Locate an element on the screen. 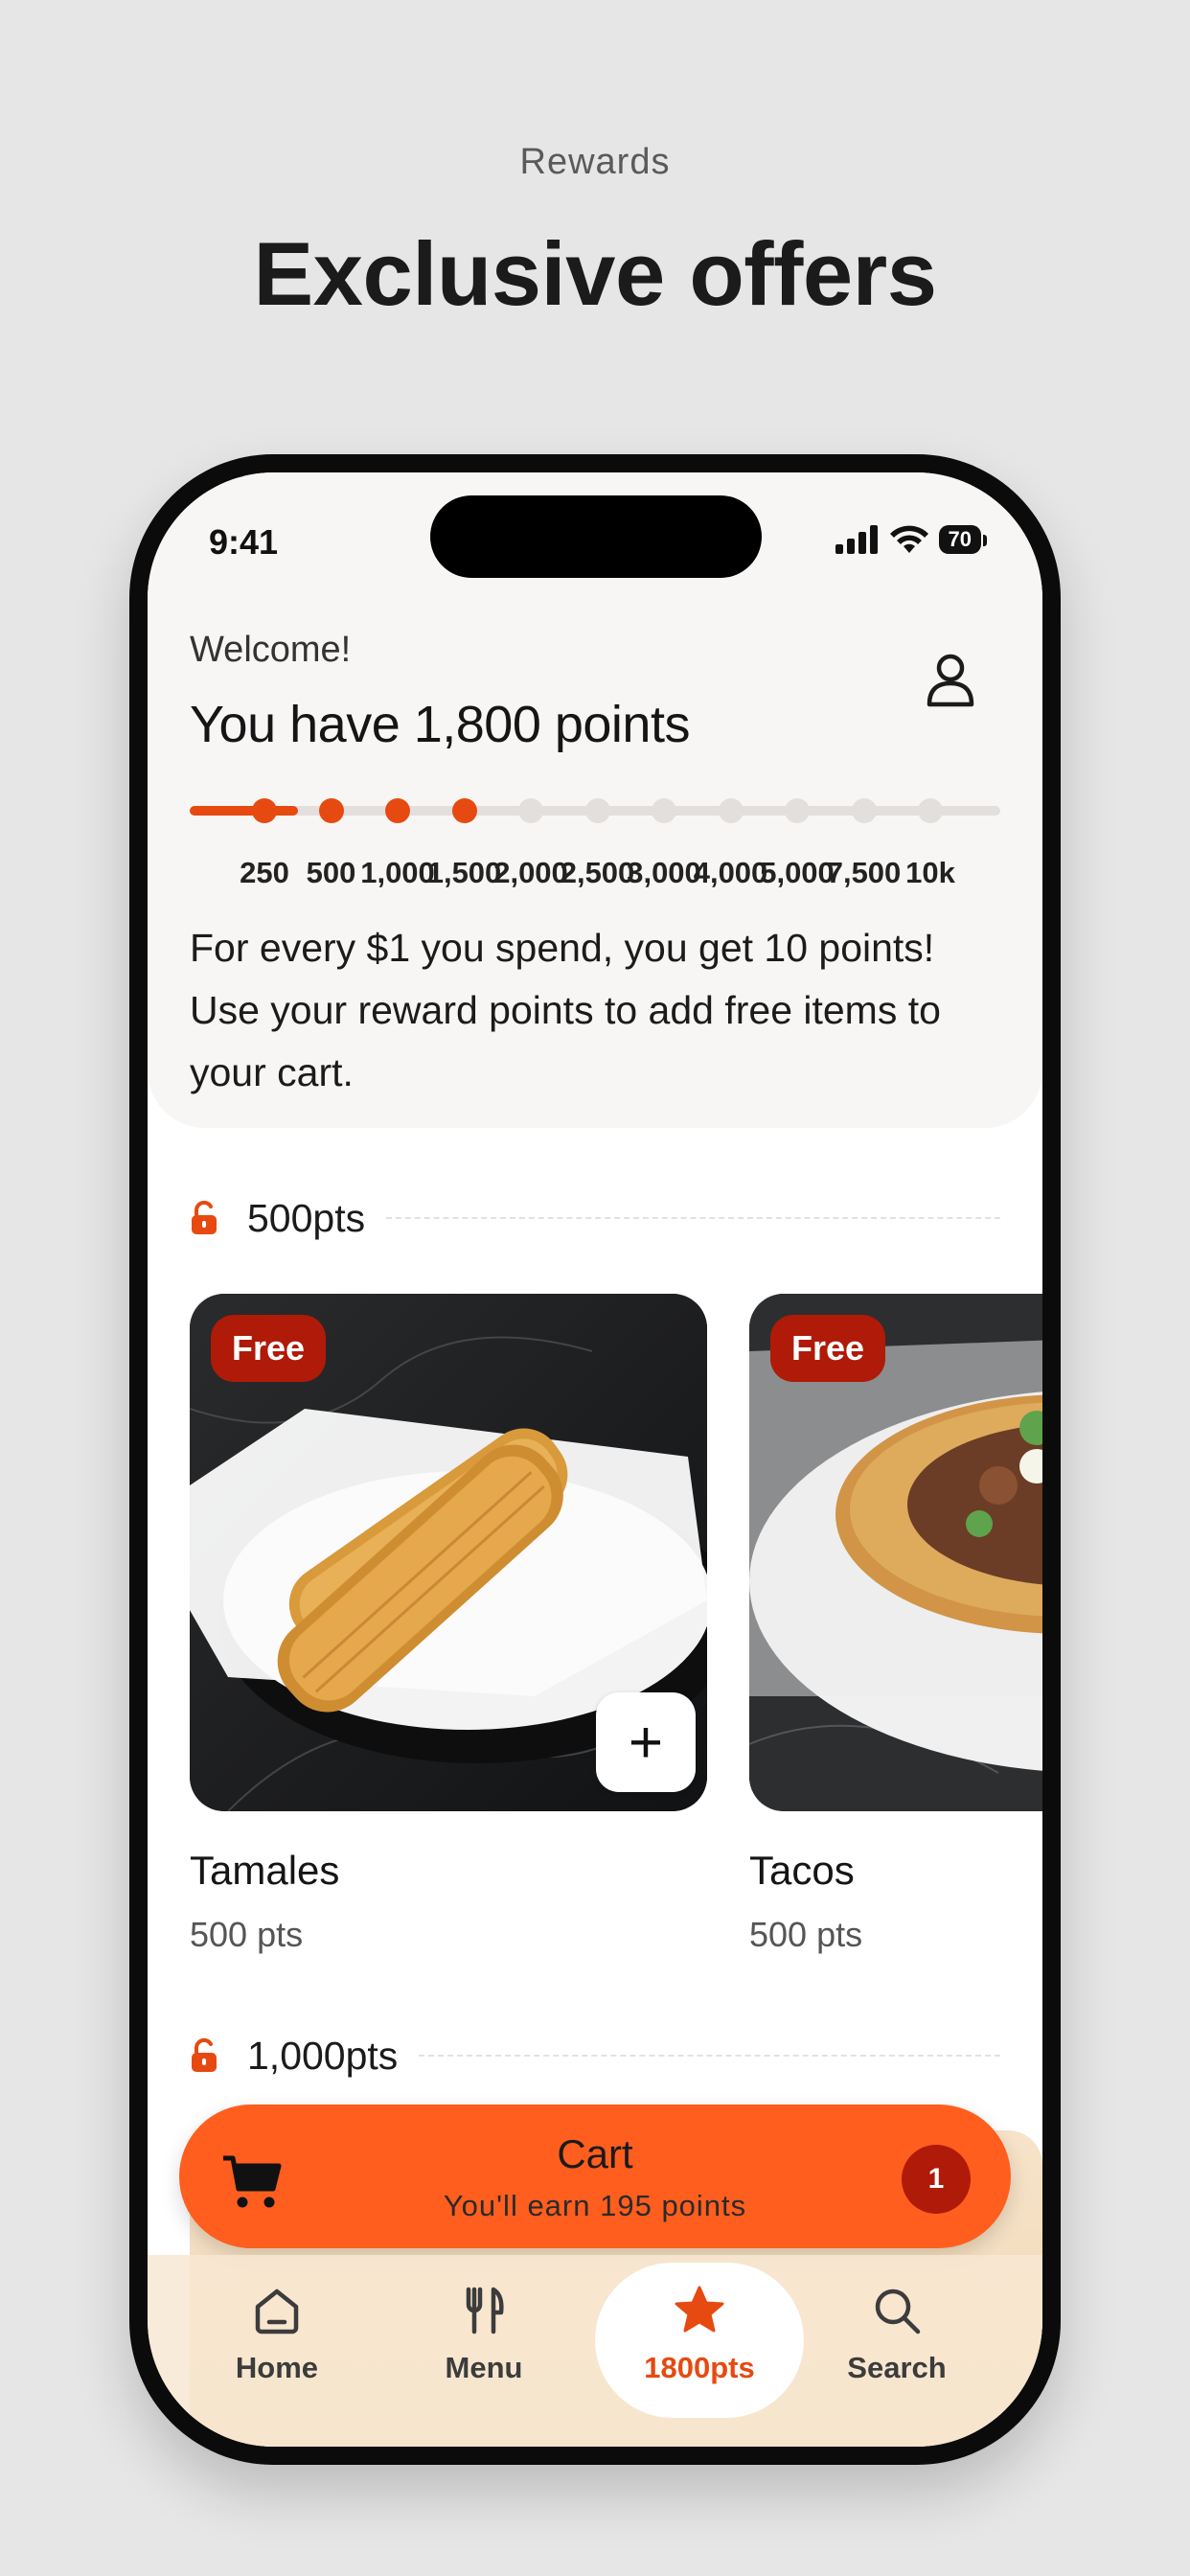 This screenshot has height=2576, width=1190. welcome-text: Welcome! is located at coordinates (271, 650).